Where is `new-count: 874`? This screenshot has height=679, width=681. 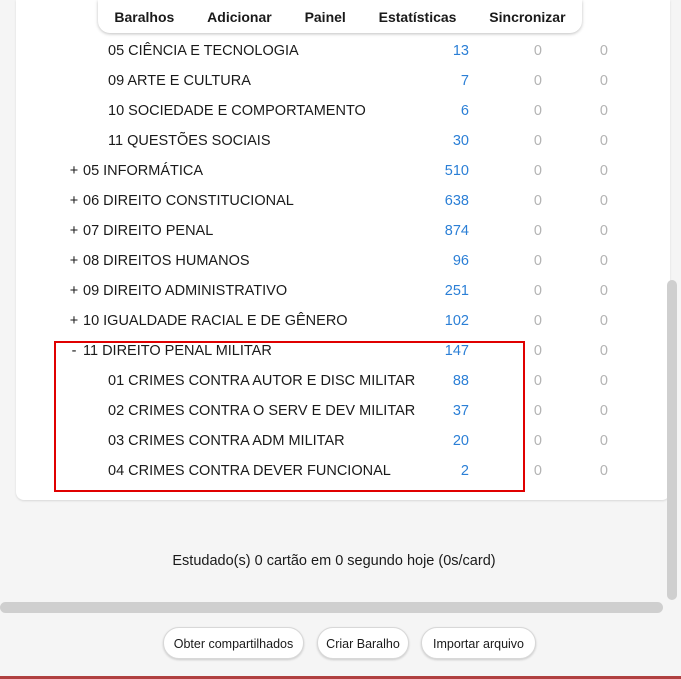
new-count: 874 is located at coordinates (456, 231).